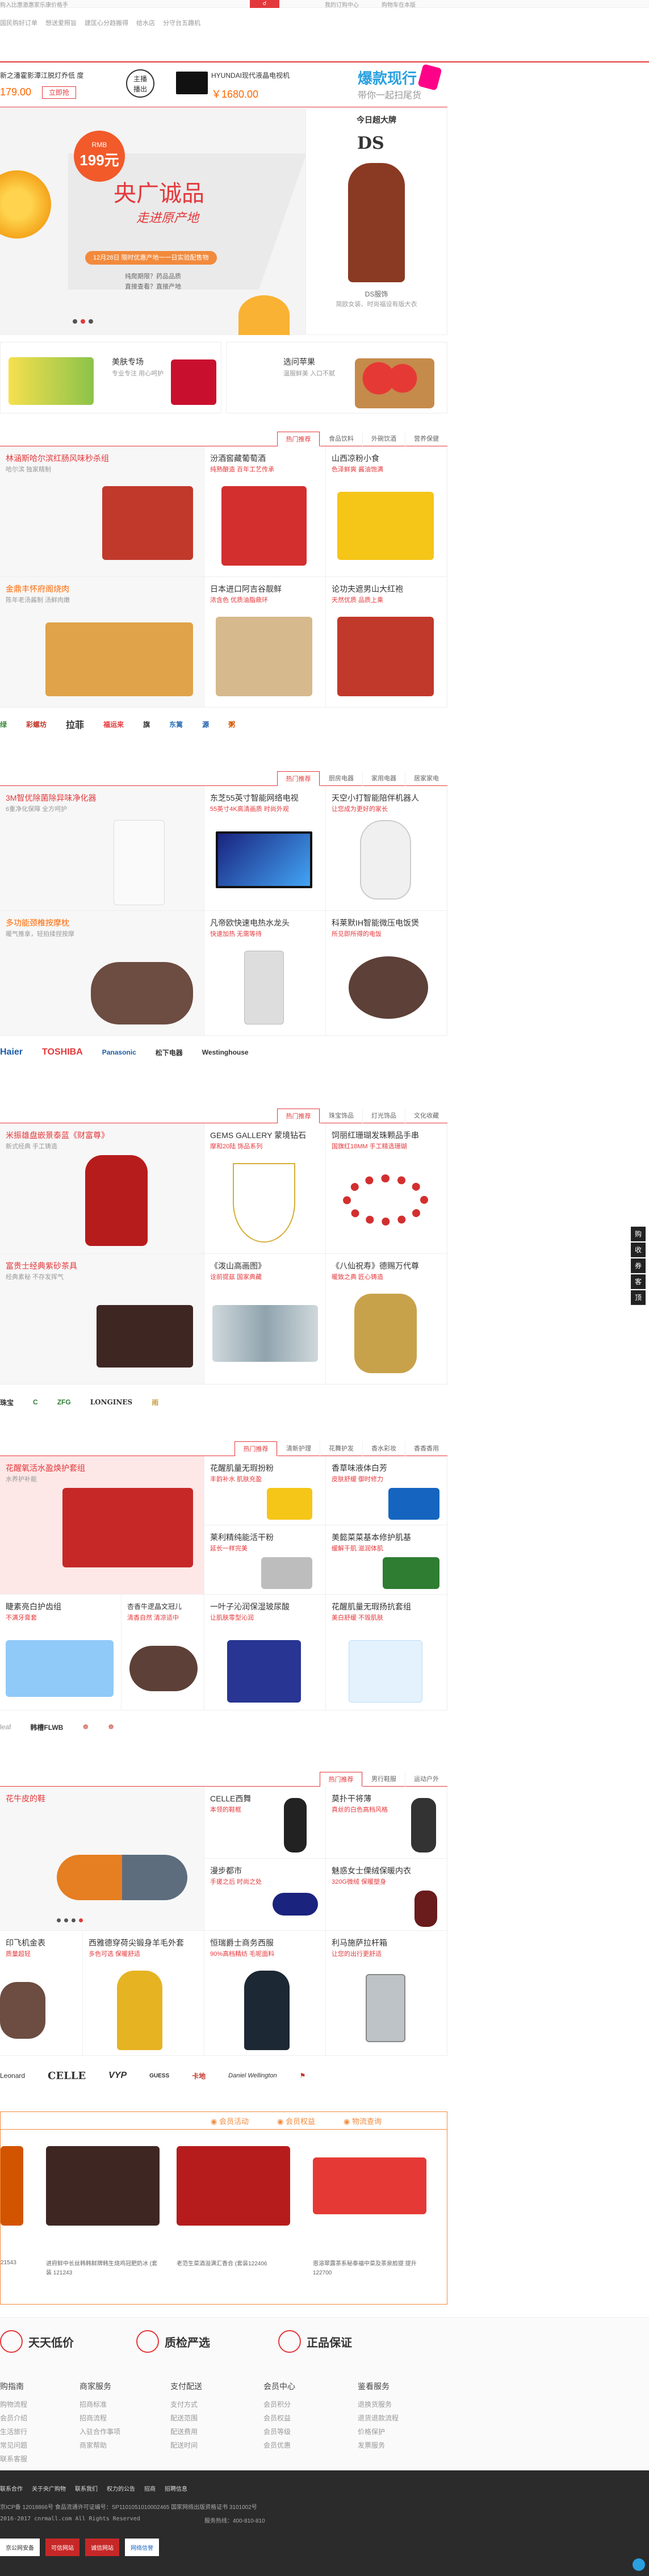 Image resolution: width=649 pixels, height=2576 pixels. What do you see at coordinates (205, 724) in the screenshot?
I see `brand-logo: 源` at bounding box center [205, 724].